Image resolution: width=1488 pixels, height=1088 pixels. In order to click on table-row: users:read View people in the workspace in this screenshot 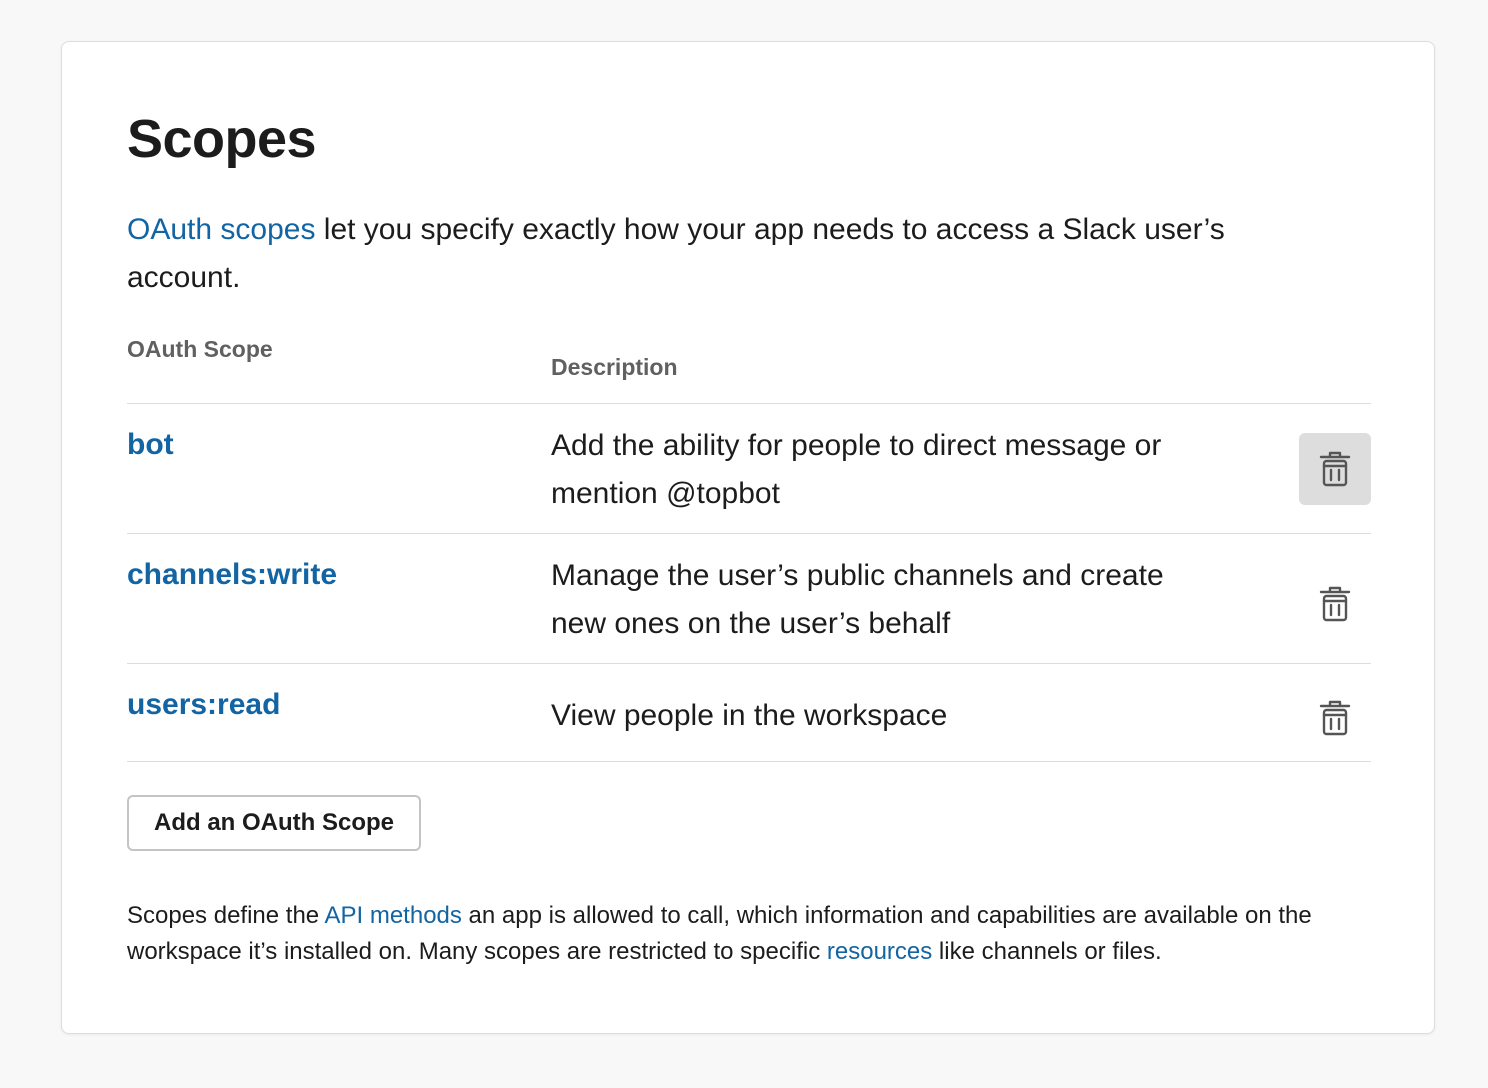, I will do `click(749, 713)`.